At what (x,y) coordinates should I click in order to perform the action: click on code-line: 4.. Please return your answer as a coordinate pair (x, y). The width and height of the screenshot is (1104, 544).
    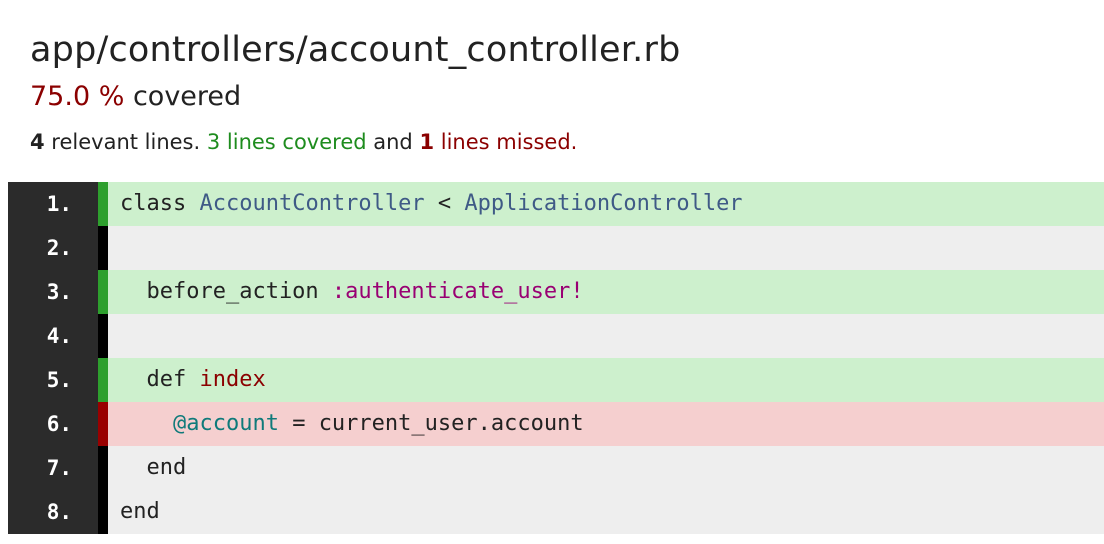
    Looking at the image, I should click on (556, 336).